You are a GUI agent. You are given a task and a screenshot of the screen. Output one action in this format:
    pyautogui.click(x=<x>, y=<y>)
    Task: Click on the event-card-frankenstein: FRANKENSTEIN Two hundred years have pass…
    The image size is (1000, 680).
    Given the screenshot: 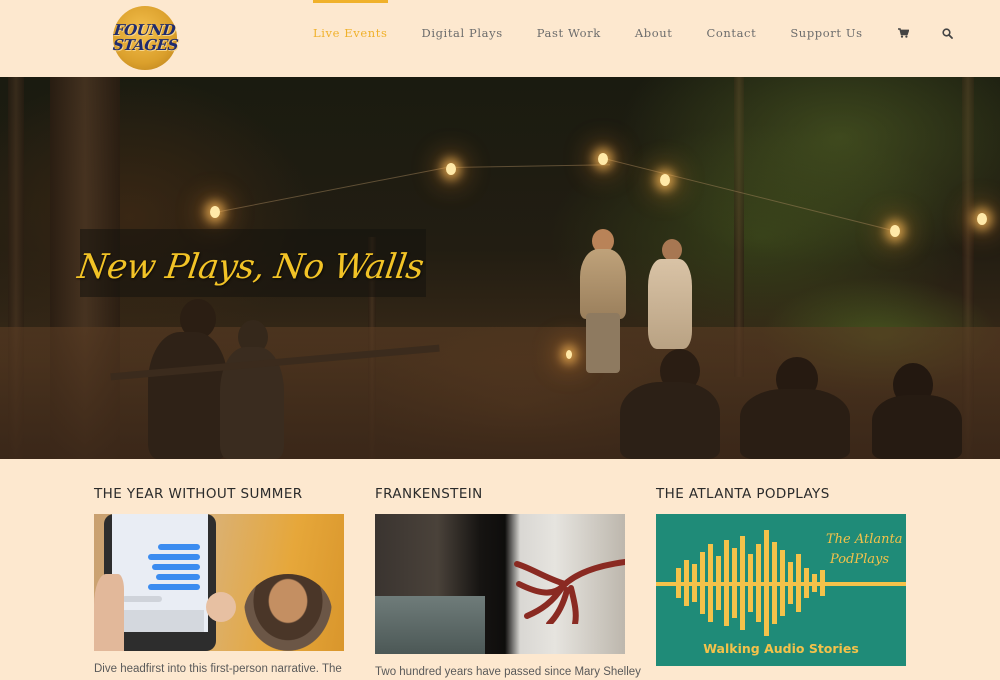 What is the action you would take?
    pyautogui.click(x=508, y=583)
    